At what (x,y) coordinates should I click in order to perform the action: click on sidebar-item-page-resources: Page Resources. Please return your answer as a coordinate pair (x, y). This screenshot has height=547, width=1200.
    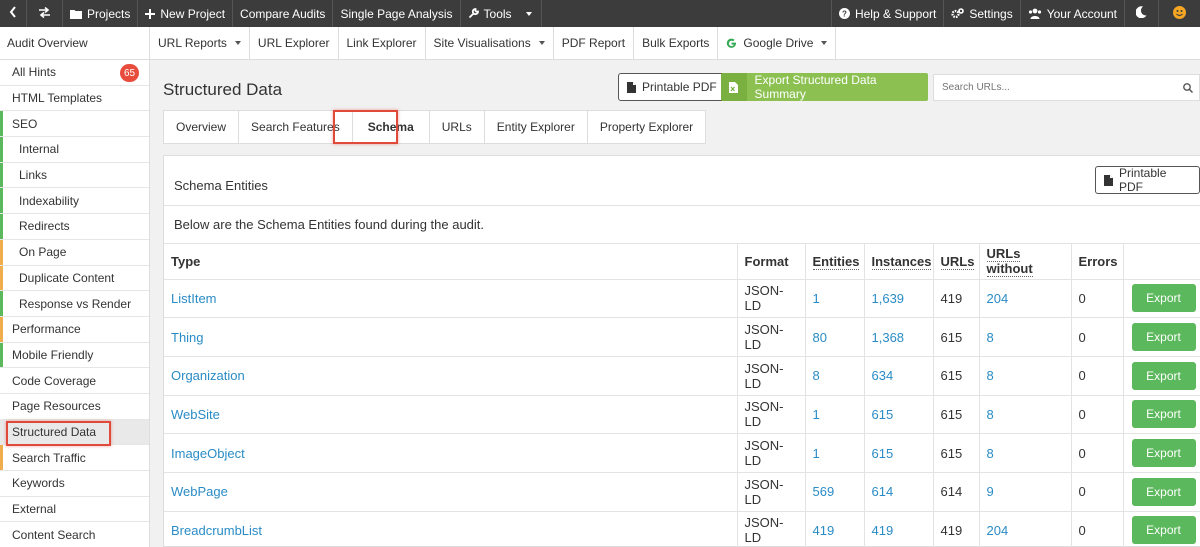
    Looking at the image, I should click on (74, 407).